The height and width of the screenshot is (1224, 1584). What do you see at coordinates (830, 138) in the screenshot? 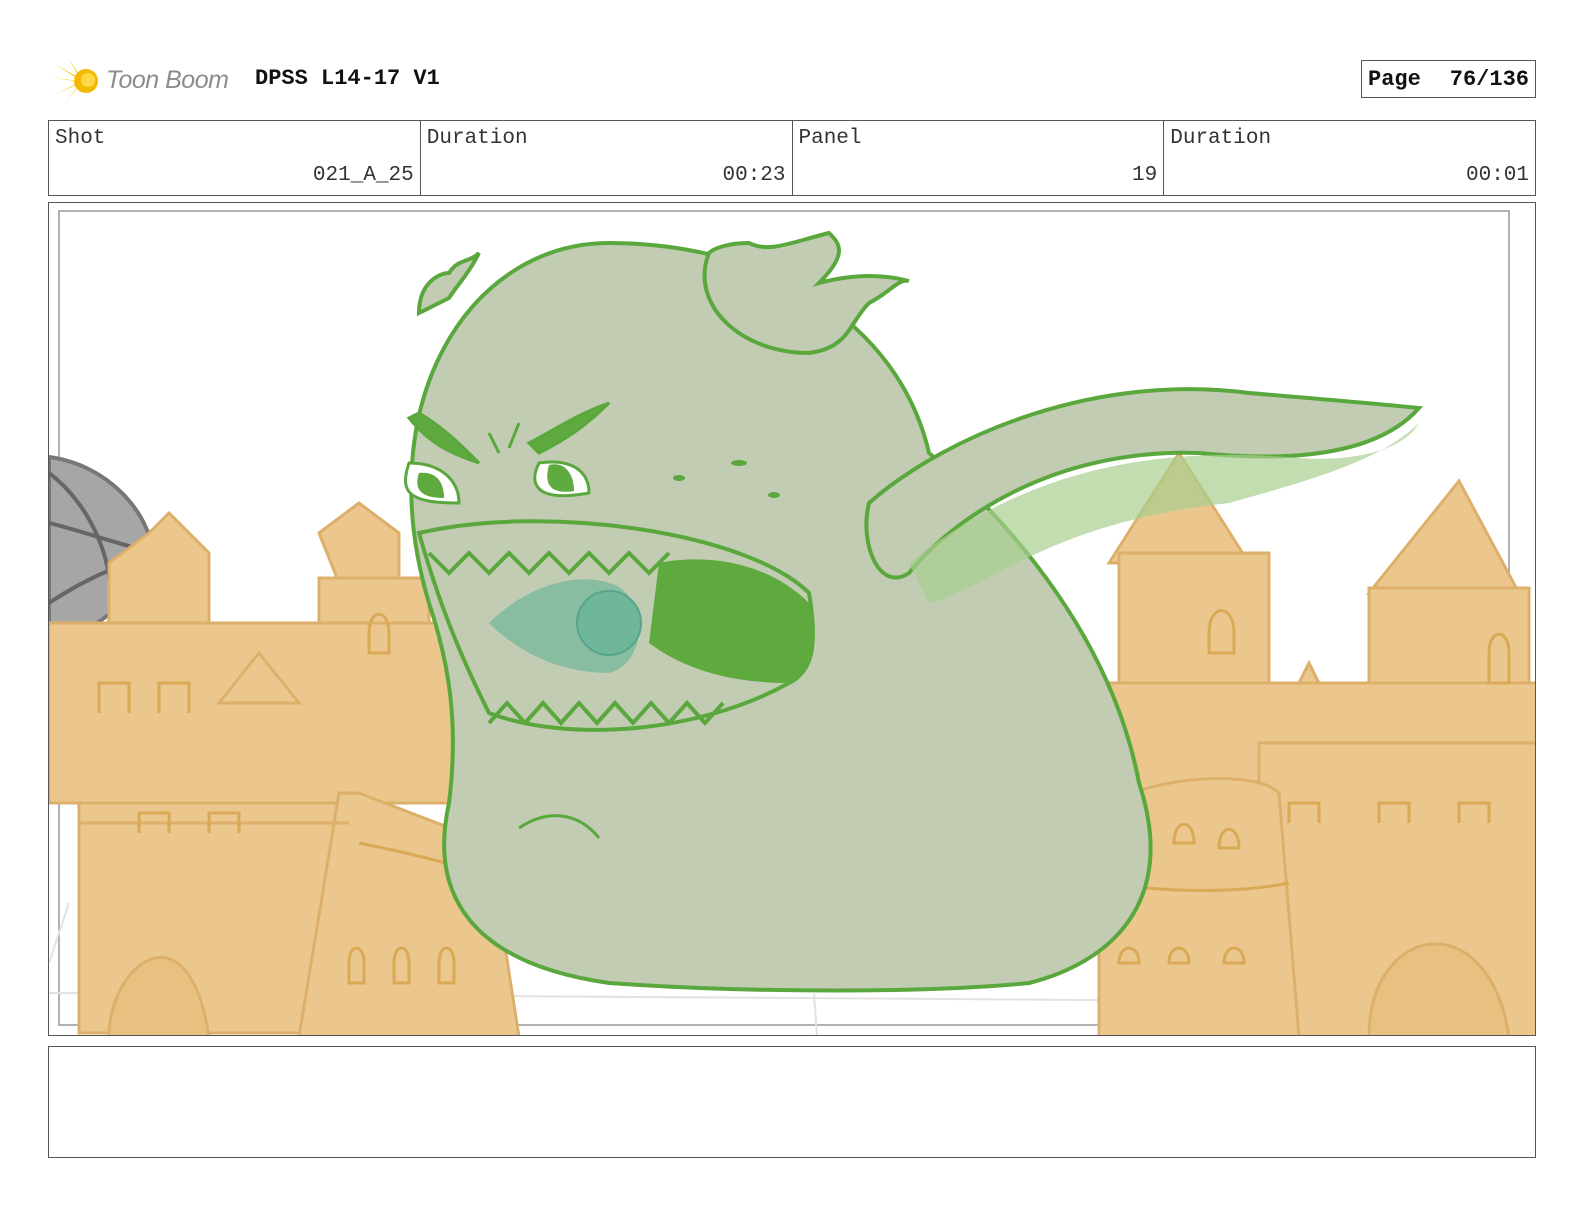
I see `panel-label: Panel` at bounding box center [830, 138].